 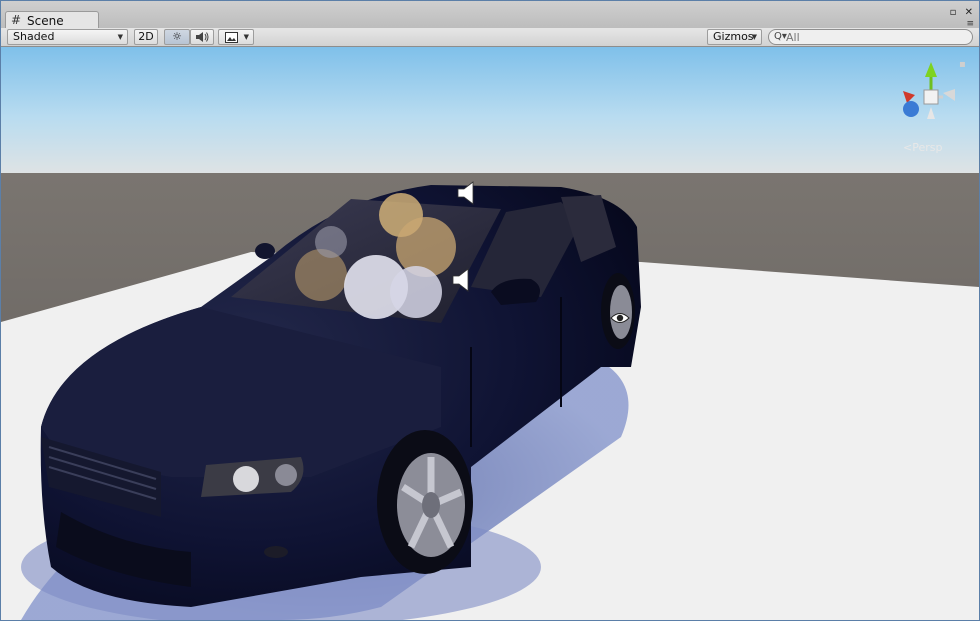 I want to click on tab-bar: # Scene ▫ ✕ ≡, so click(x=490, y=15).